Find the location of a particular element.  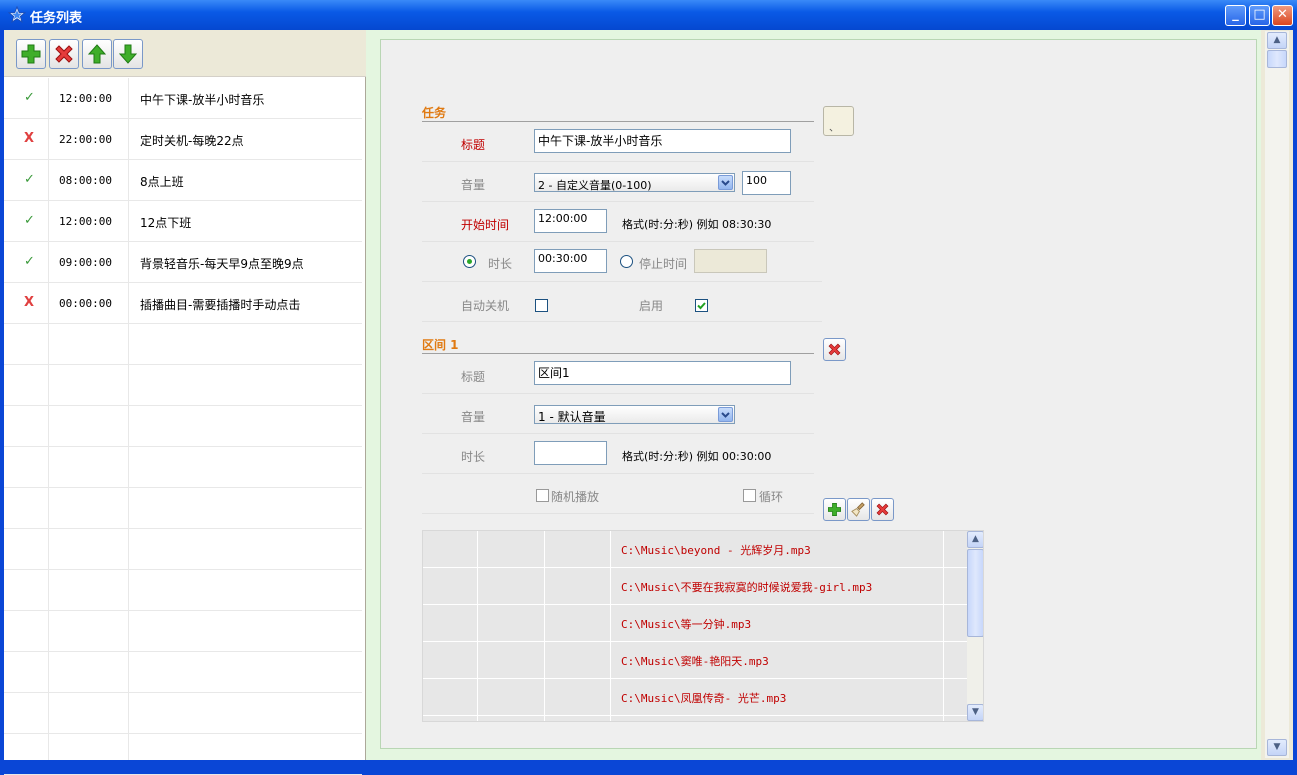

color-picker-button: 、 is located at coordinates (838, 121).